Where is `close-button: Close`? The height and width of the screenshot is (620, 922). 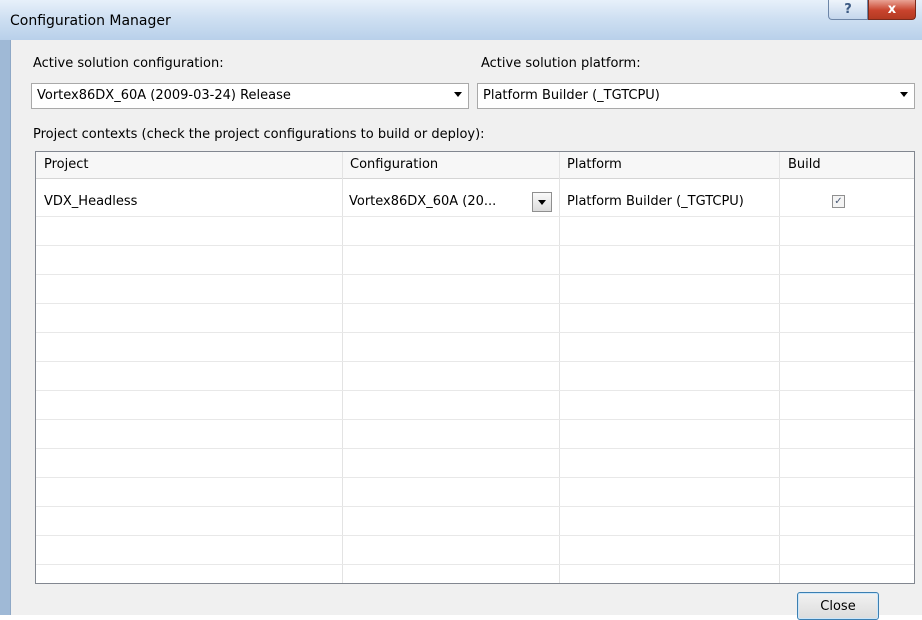 close-button: Close is located at coordinates (838, 606).